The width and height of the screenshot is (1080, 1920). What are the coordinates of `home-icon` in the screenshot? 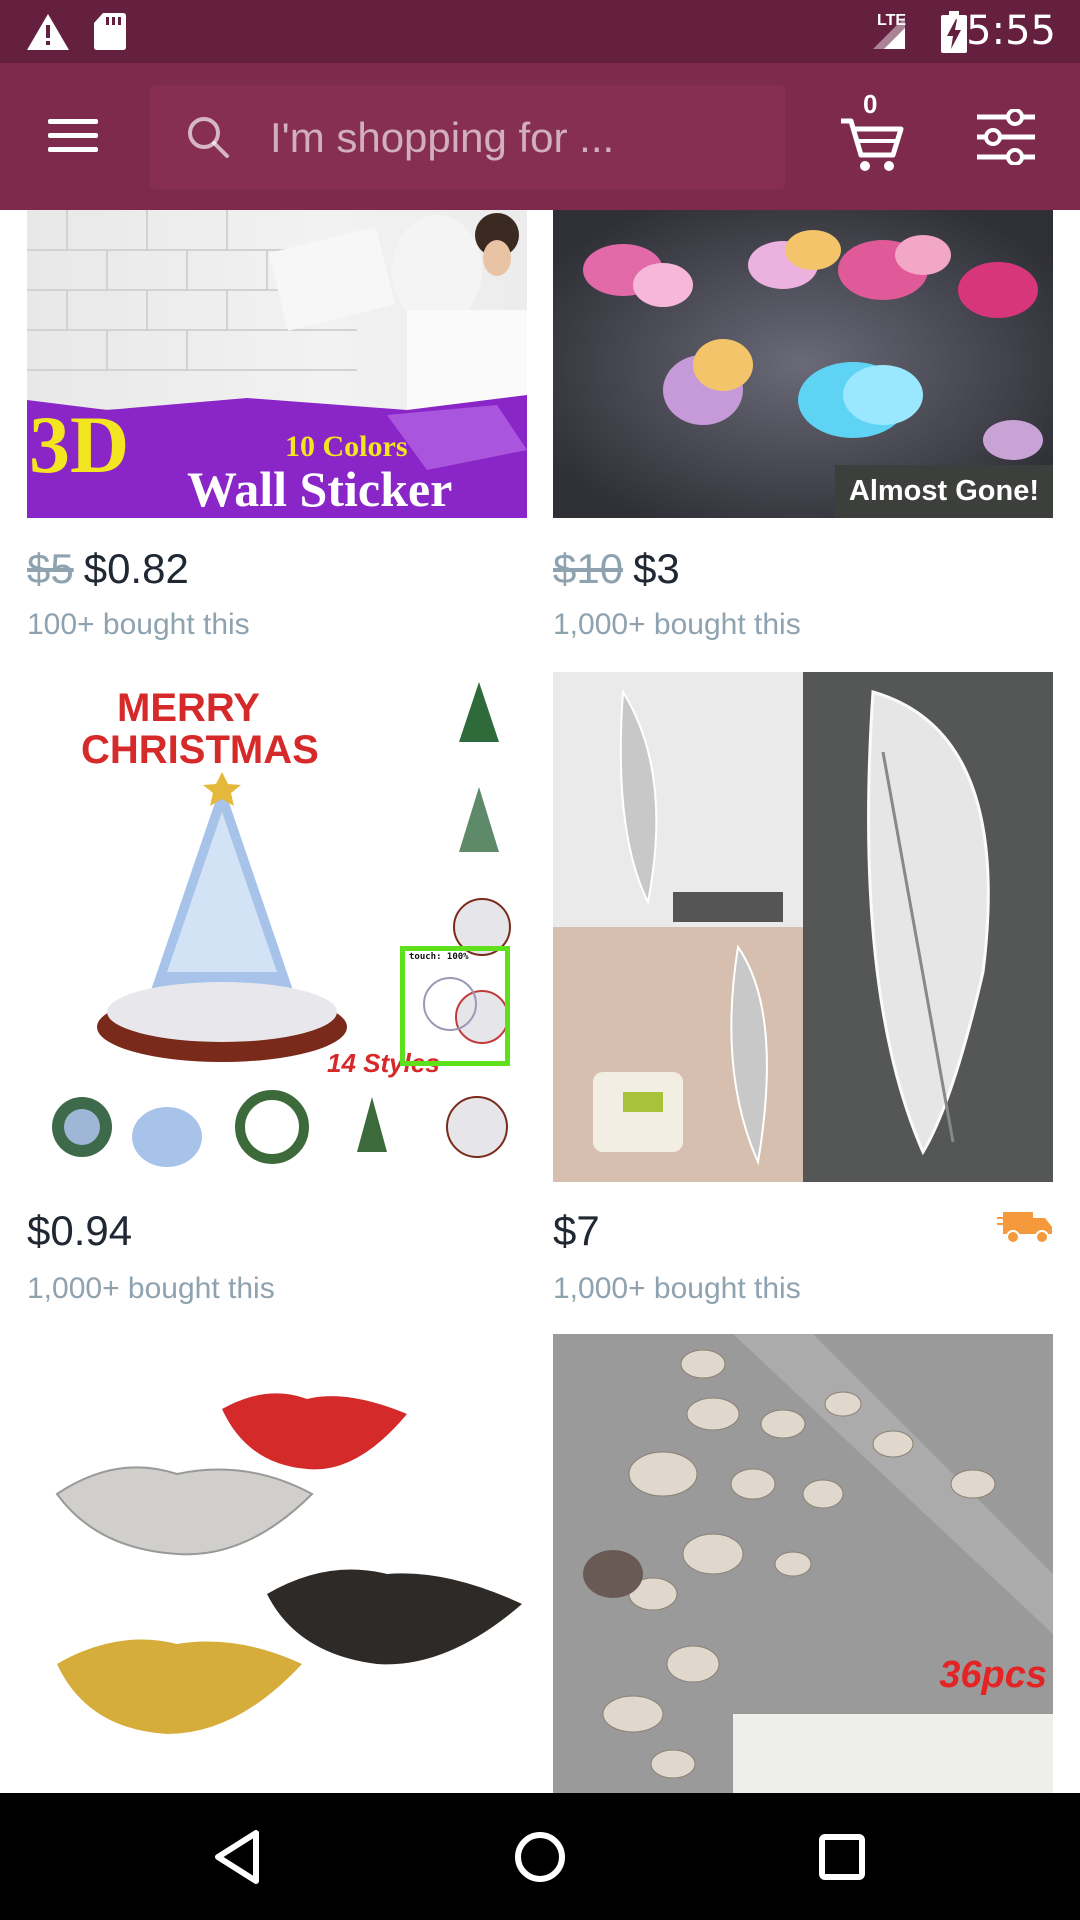 It's located at (540, 1857).